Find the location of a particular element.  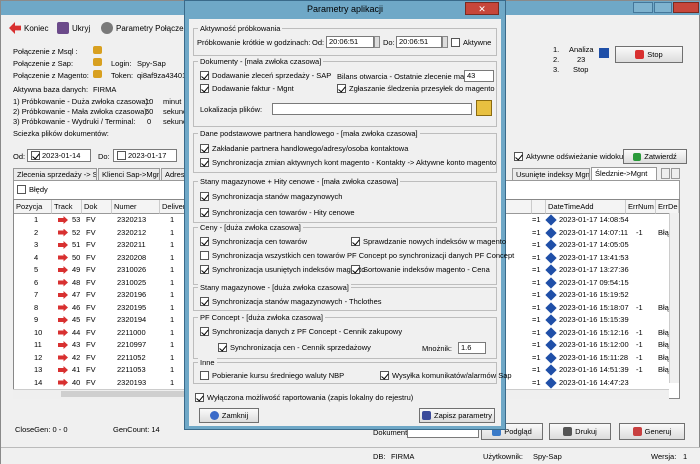

parametry-polaczen-button: Parametry Połączeń is located at coordinates (144, 28).